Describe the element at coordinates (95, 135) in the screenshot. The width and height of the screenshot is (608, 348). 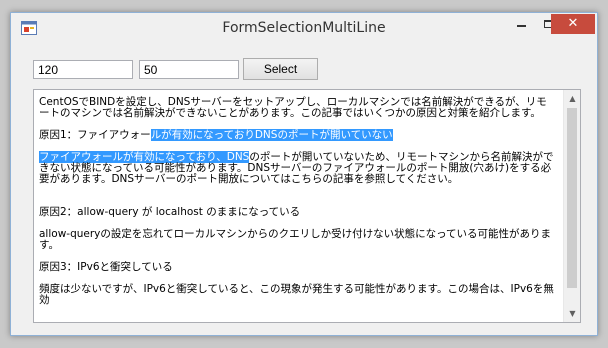
I see `cause1-plain-text: 原因1：ファイアウォー` at that location.